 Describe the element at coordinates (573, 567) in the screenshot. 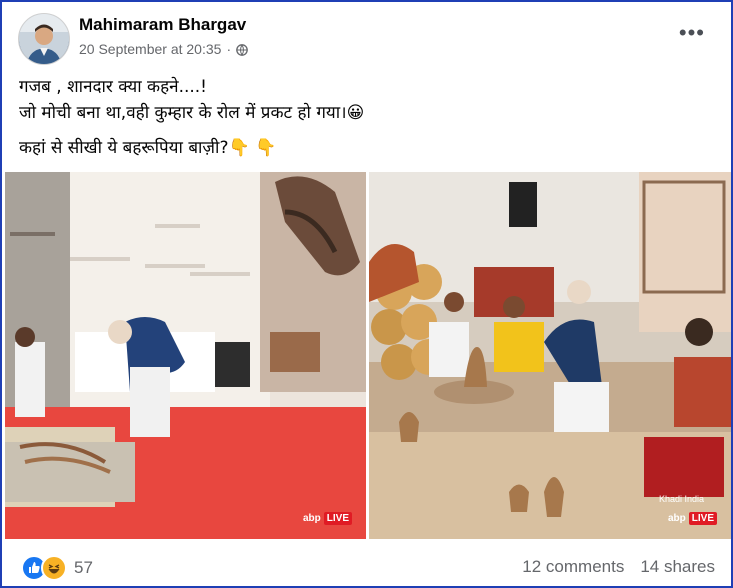

I see `comments-count: 12 comments` at that location.